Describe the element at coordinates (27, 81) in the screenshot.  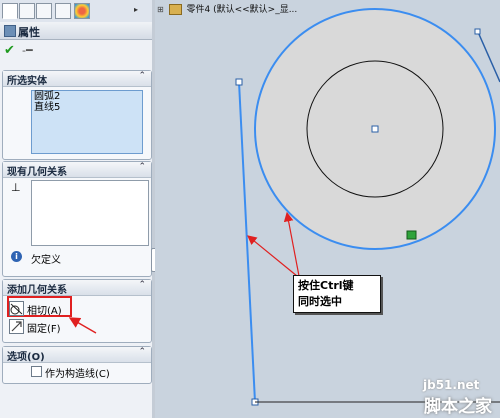
I see `selected-entities-title: 所选实体` at that location.